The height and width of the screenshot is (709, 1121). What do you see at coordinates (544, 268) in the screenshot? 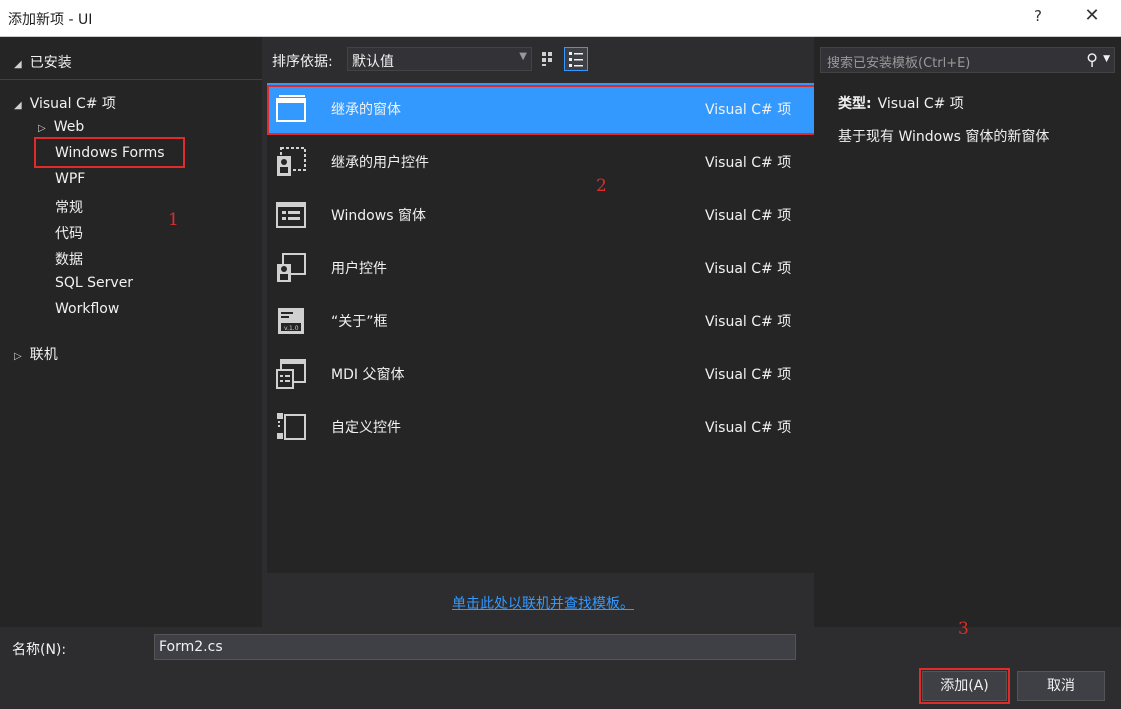
I see `template-row-user-control: 用户控件 Visual C# 项` at bounding box center [544, 268].